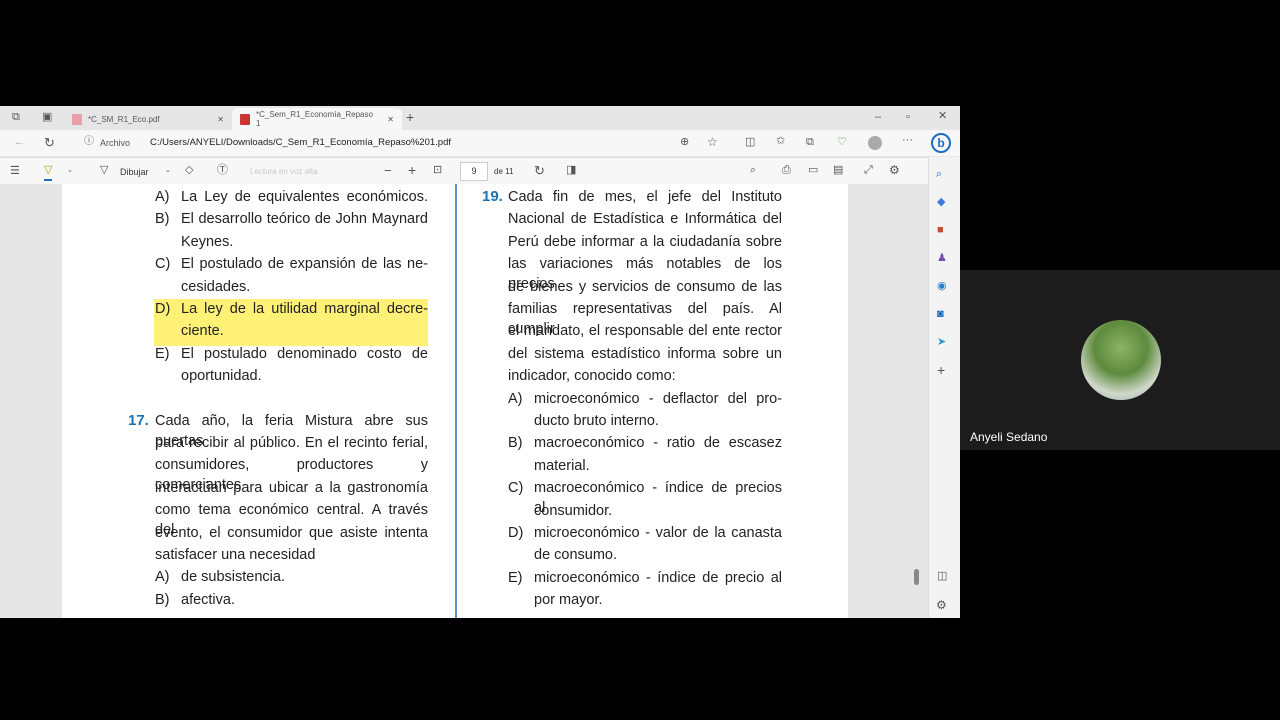 The image size is (1280, 720). I want to click on question-text: de bienes y servicios de consumo de las, so click(645, 286).